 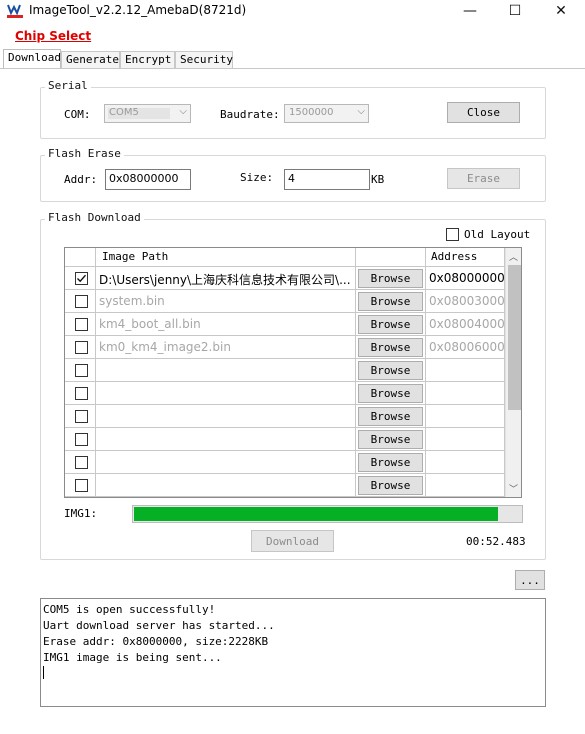 What do you see at coordinates (292, 11) in the screenshot?
I see `title-bar: ImageTool_v2.2.12_AmebaD(8721d) — ☐ ✕` at bounding box center [292, 11].